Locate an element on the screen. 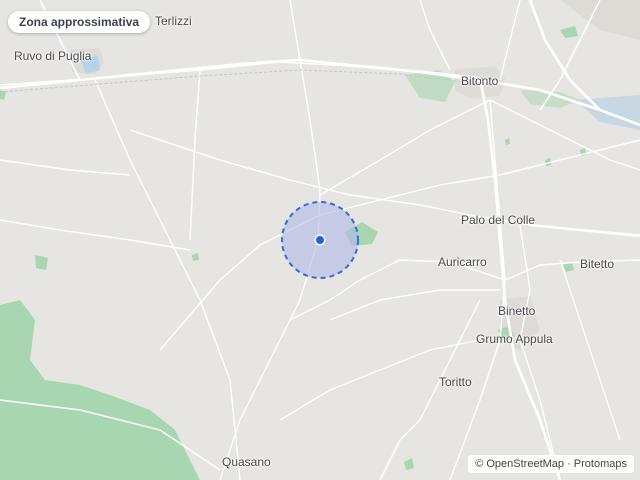 The width and height of the screenshot is (640, 480). location-marker is located at coordinates (320, 240).